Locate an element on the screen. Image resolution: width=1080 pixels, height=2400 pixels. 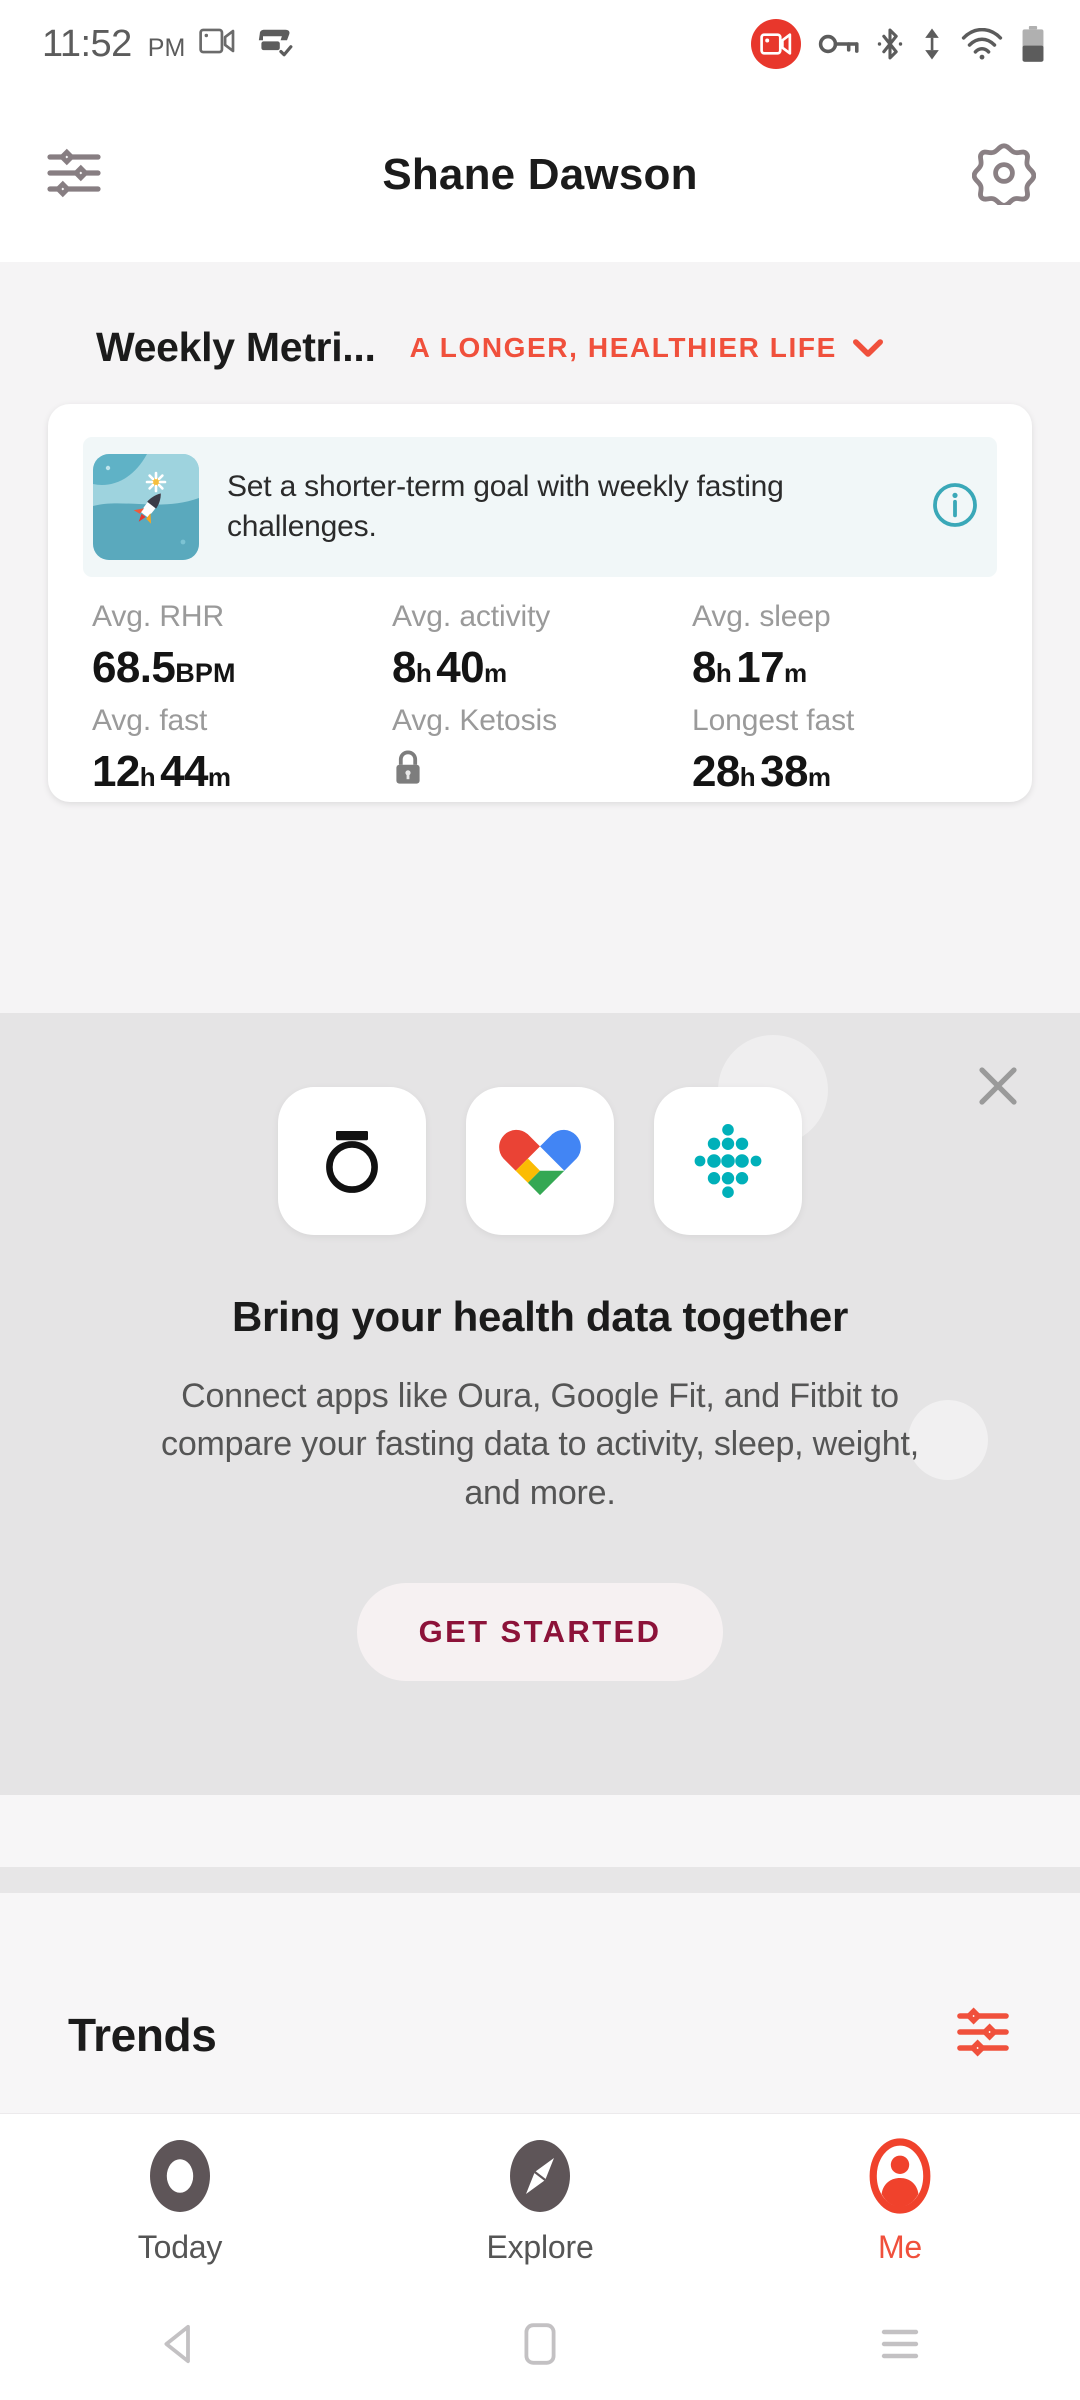
android-nav-bar is located at coordinates (540, 2343).